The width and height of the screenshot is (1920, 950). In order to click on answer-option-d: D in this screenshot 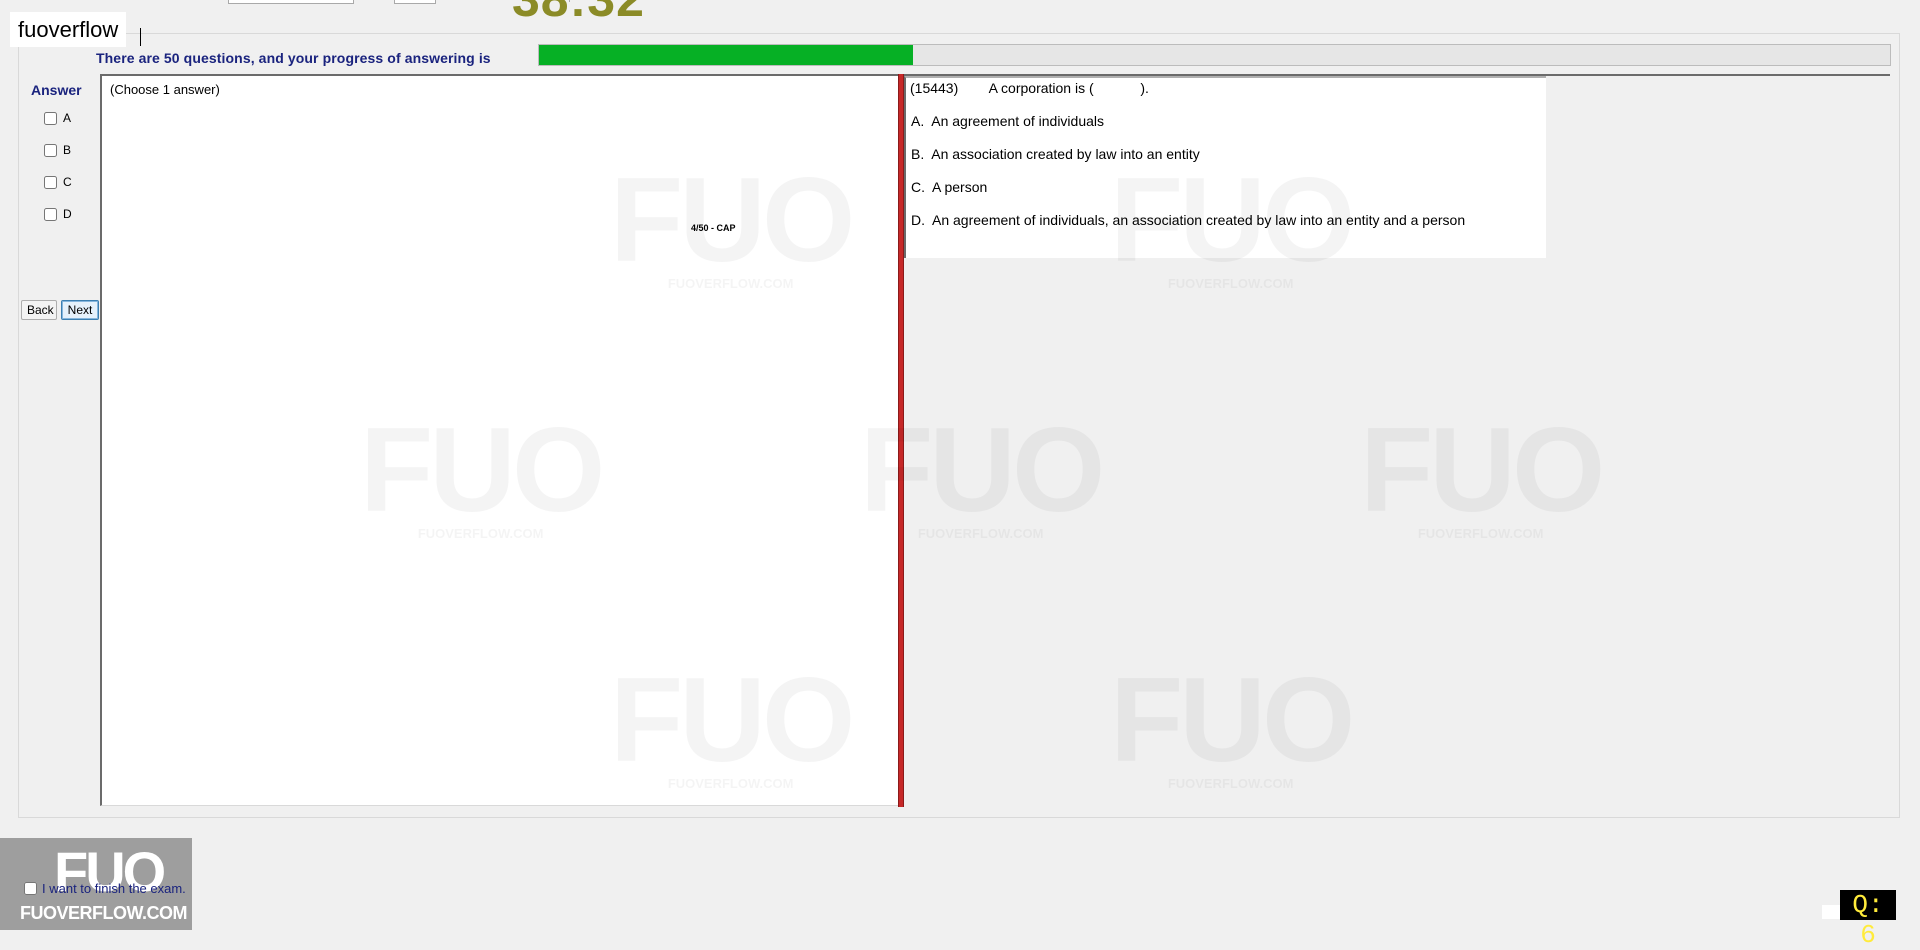, I will do `click(58, 214)`.